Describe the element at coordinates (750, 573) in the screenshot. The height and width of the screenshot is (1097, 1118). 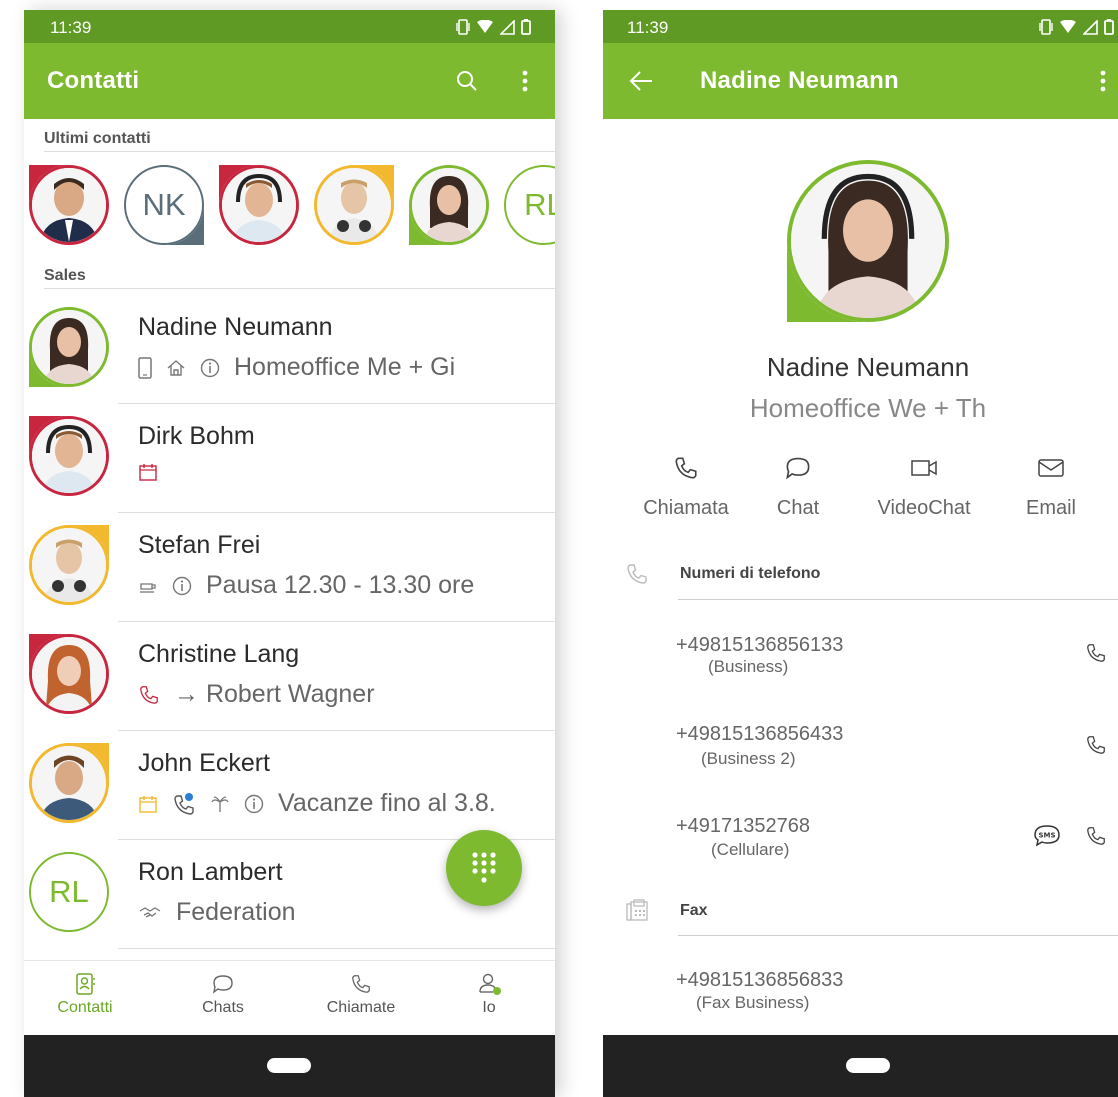
I see `phone-numbers-header: Numeri di telefono` at that location.